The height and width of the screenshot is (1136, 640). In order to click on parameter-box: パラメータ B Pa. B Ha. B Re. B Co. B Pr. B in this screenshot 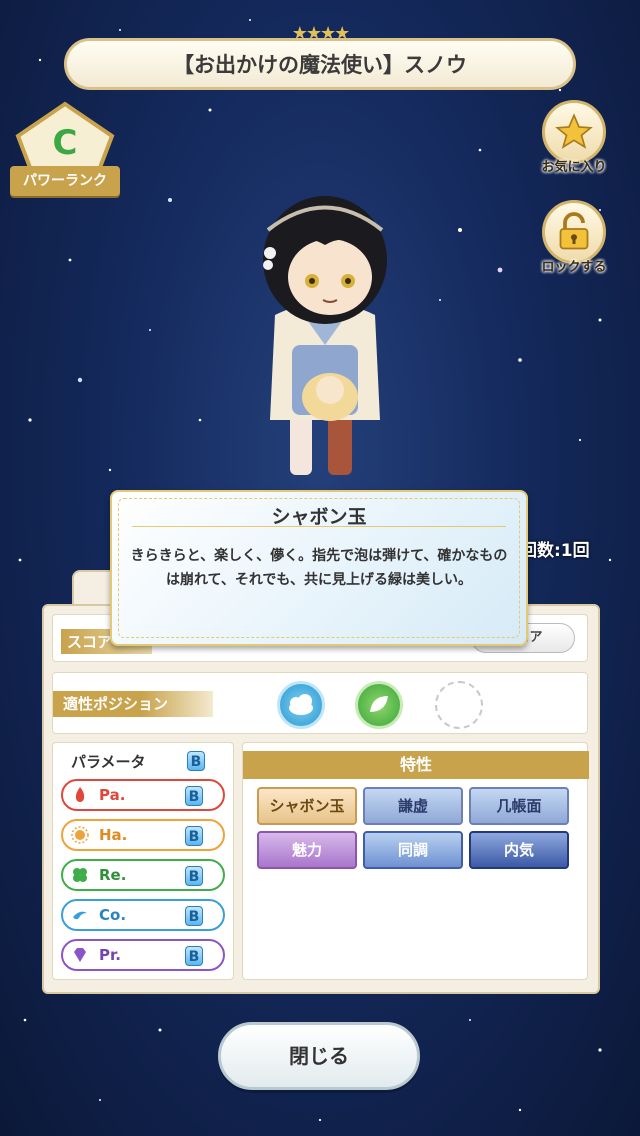, I will do `click(143, 861)`.